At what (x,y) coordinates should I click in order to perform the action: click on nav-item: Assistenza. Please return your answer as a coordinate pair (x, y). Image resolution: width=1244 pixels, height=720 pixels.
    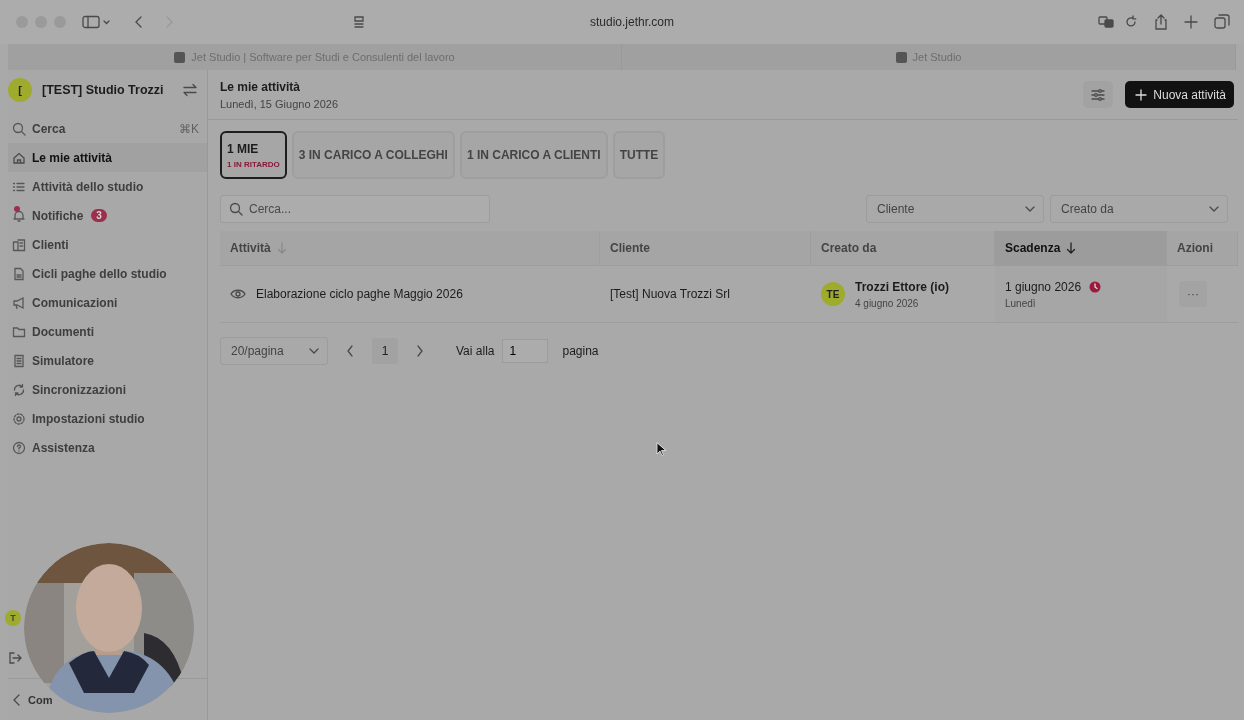
    Looking at the image, I should click on (107, 447).